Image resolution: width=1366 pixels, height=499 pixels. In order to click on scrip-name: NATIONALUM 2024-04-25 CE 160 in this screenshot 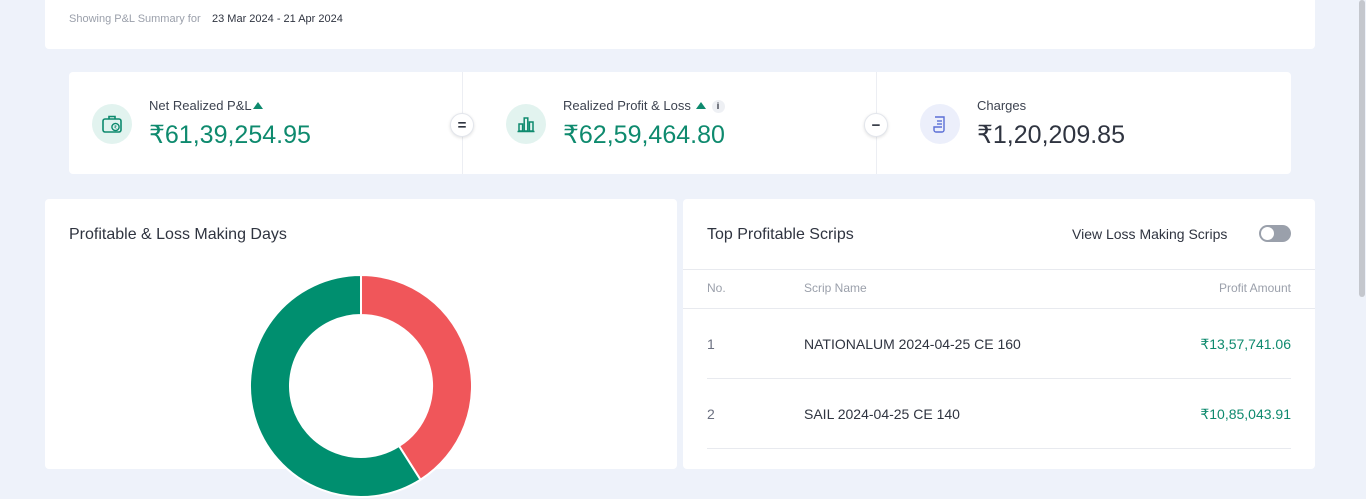, I will do `click(912, 344)`.